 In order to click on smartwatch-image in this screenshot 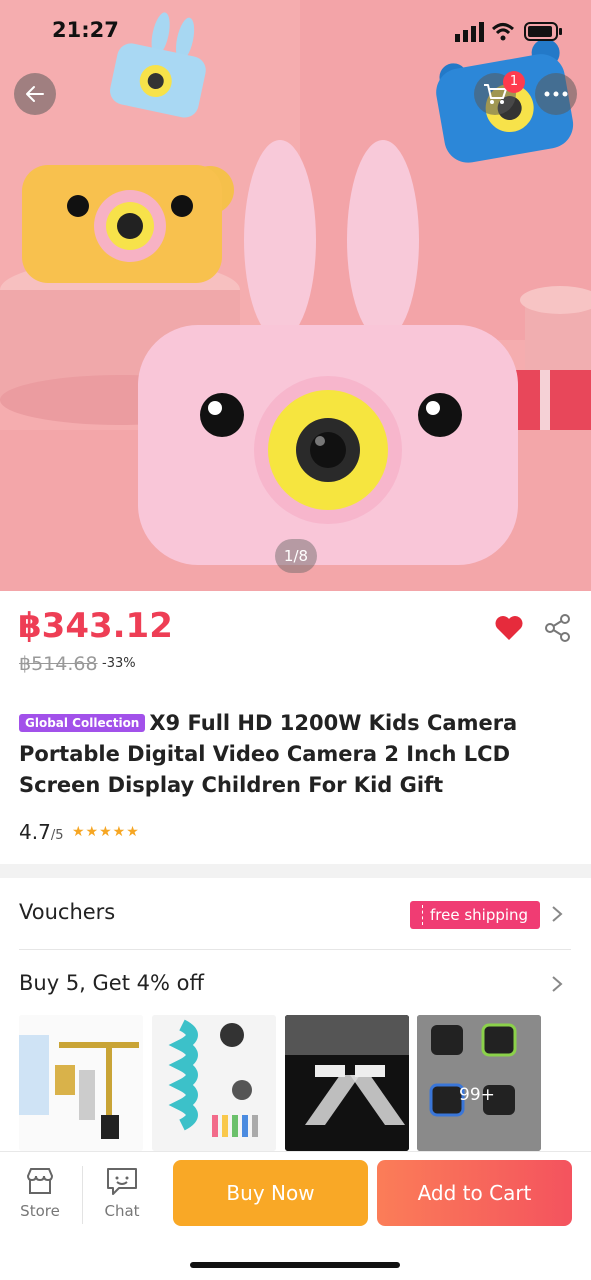, I will do `click(479, 1083)`.